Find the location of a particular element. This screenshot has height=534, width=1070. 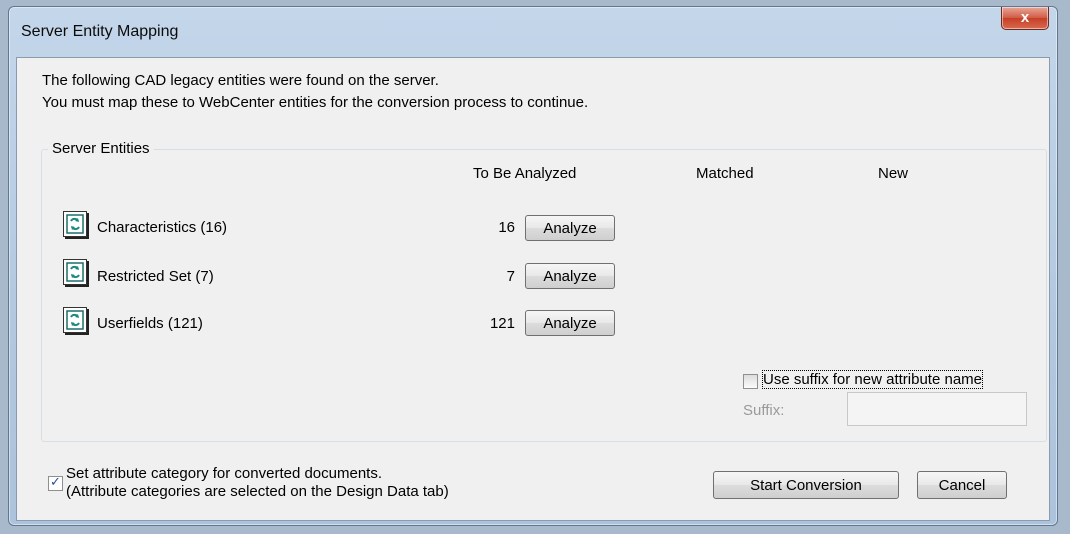

analyze-restricted-set-button: Analyze is located at coordinates (570, 276).